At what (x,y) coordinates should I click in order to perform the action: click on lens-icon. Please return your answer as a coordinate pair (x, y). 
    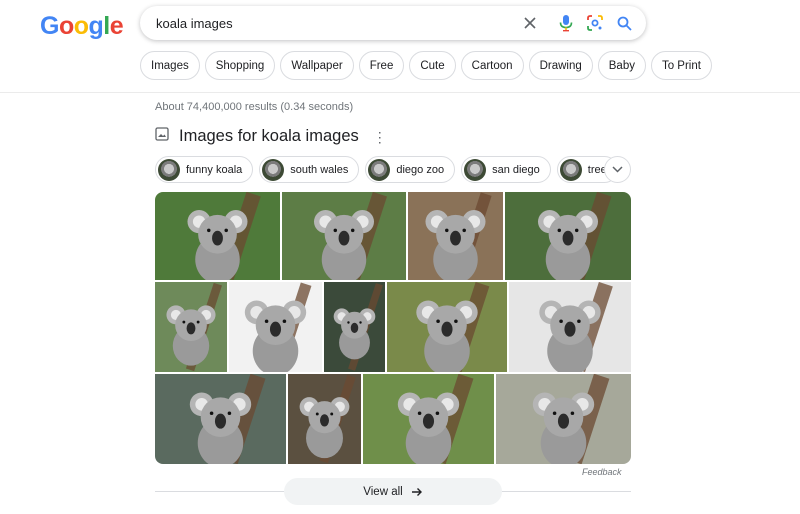
    Looking at the image, I should click on (595, 23).